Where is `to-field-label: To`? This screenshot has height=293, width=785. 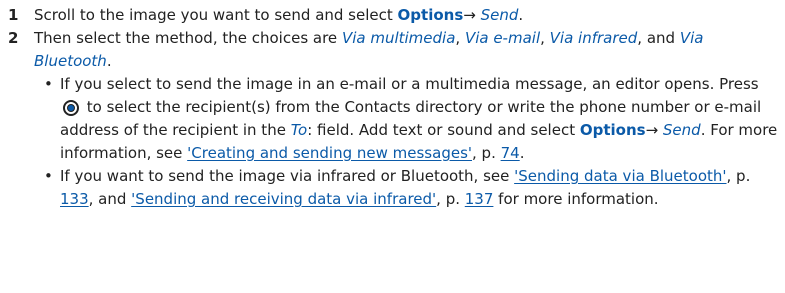
to-field-label: To is located at coordinates (299, 130).